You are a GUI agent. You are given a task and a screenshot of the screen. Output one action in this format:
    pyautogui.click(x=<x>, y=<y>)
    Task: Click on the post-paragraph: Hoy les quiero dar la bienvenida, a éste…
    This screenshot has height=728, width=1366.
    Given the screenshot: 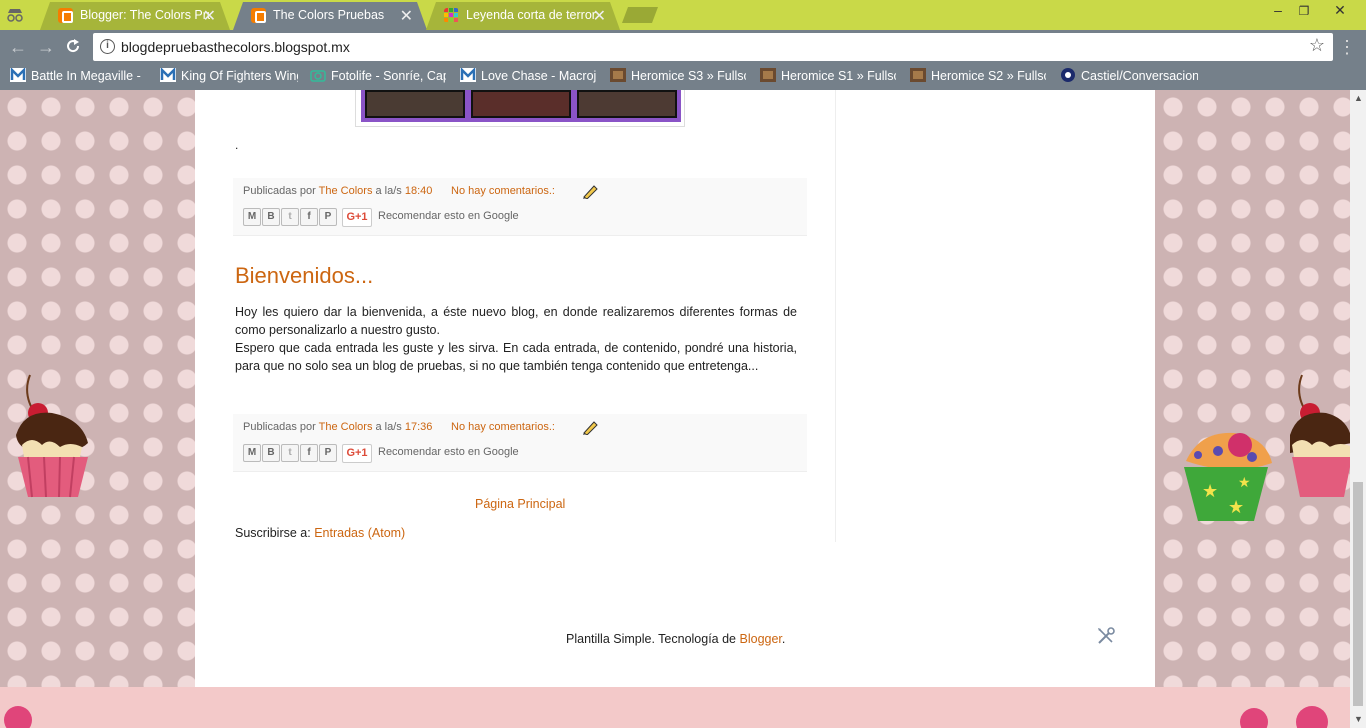 What is the action you would take?
    pyautogui.click(x=516, y=321)
    